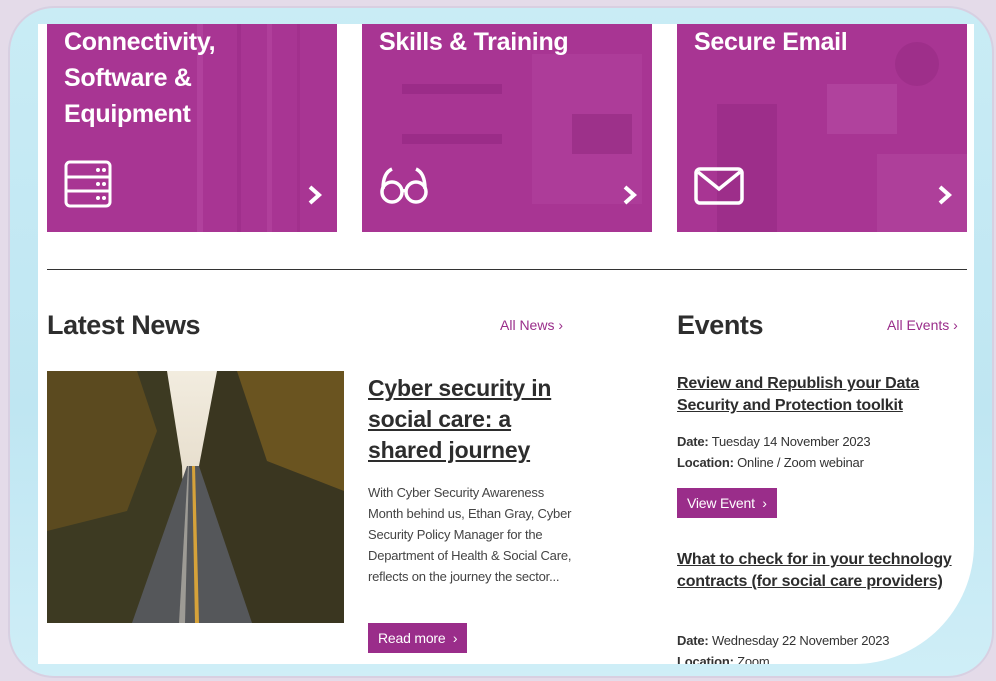 The width and height of the screenshot is (996, 681). Describe the element at coordinates (527, 325) in the screenshot. I see `all-news-label: All News` at that location.